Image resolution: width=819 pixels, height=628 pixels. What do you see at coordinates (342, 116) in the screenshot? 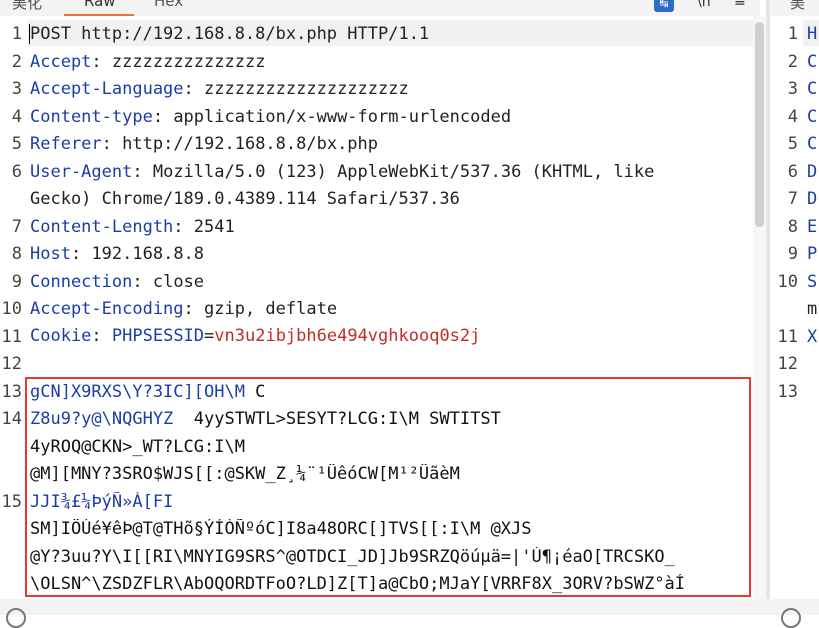
I see `header-value: application/x-www-form-urlencoded` at bounding box center [342, 116].